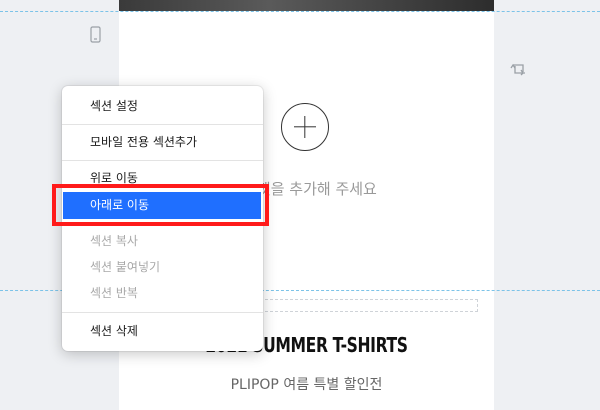 Image resolution: width=600 pixels, height=410 pixels. What do you see at coordinates (114, 293) in the screenshot?
I see `menu-item-repeat-section: 섹션 반복` at bounding box center [114, 293].